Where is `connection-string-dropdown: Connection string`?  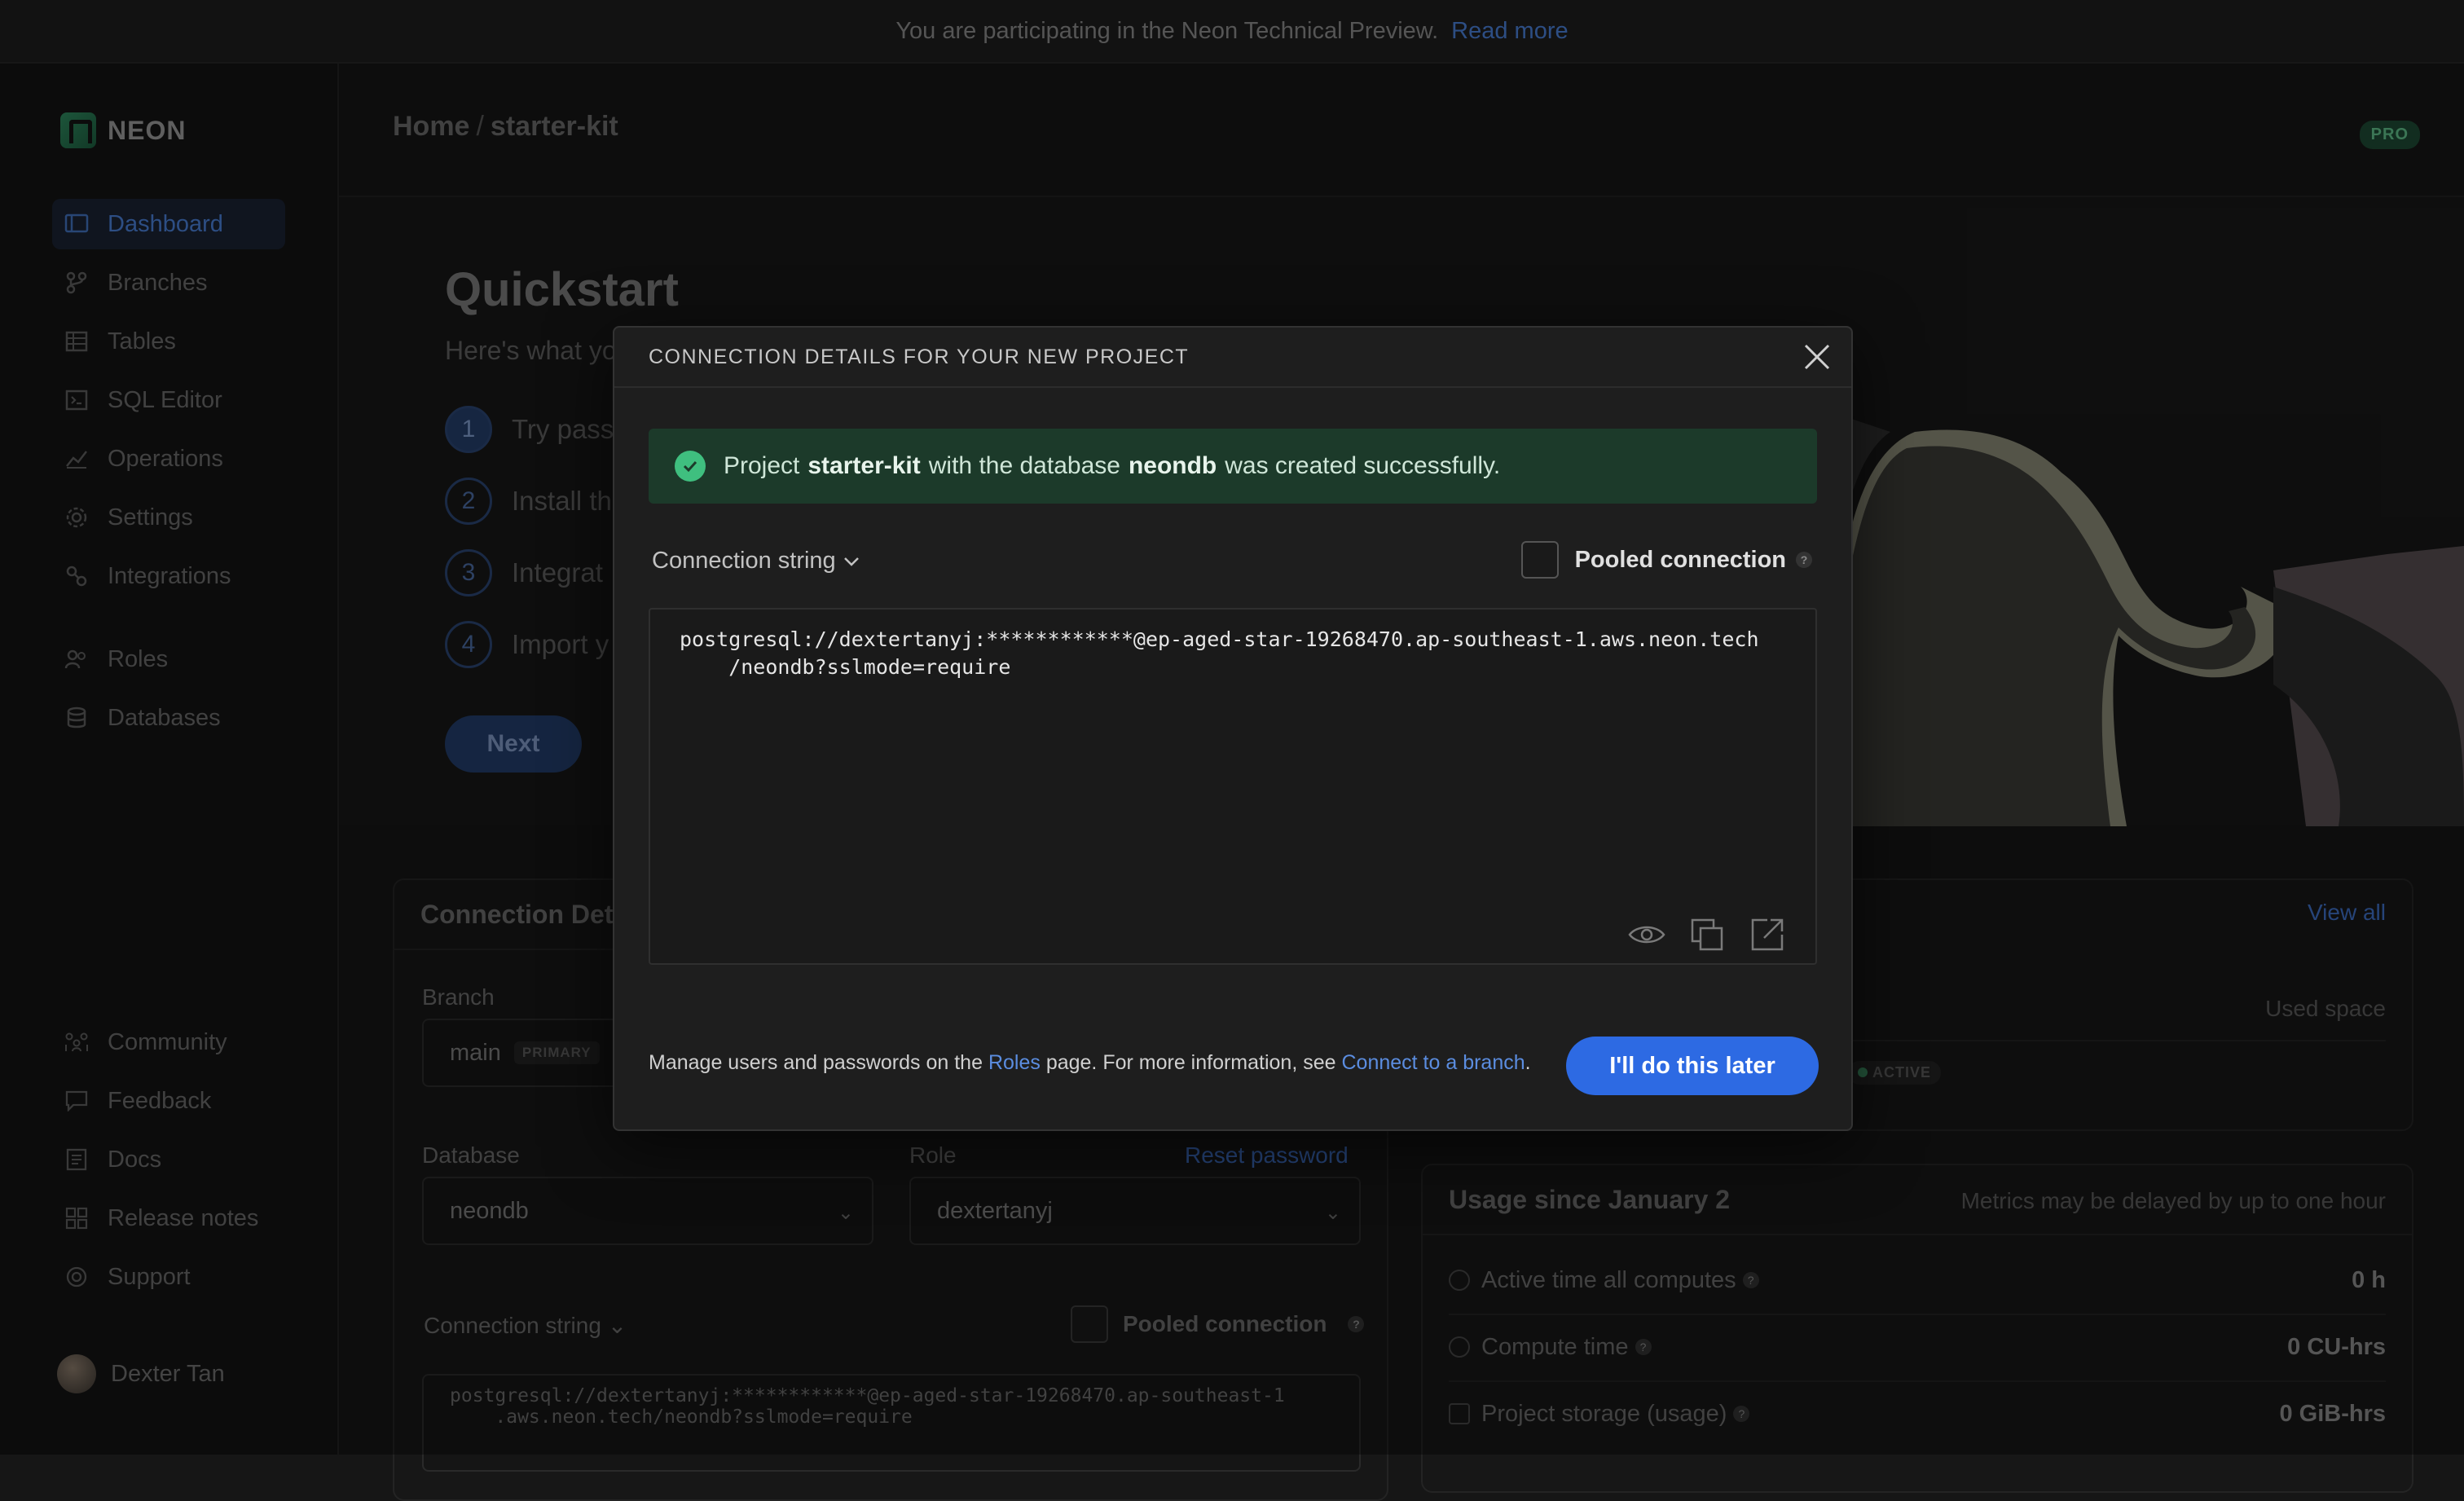
connection-string-dropdown: Connection string is located at coordinates (756, 561).